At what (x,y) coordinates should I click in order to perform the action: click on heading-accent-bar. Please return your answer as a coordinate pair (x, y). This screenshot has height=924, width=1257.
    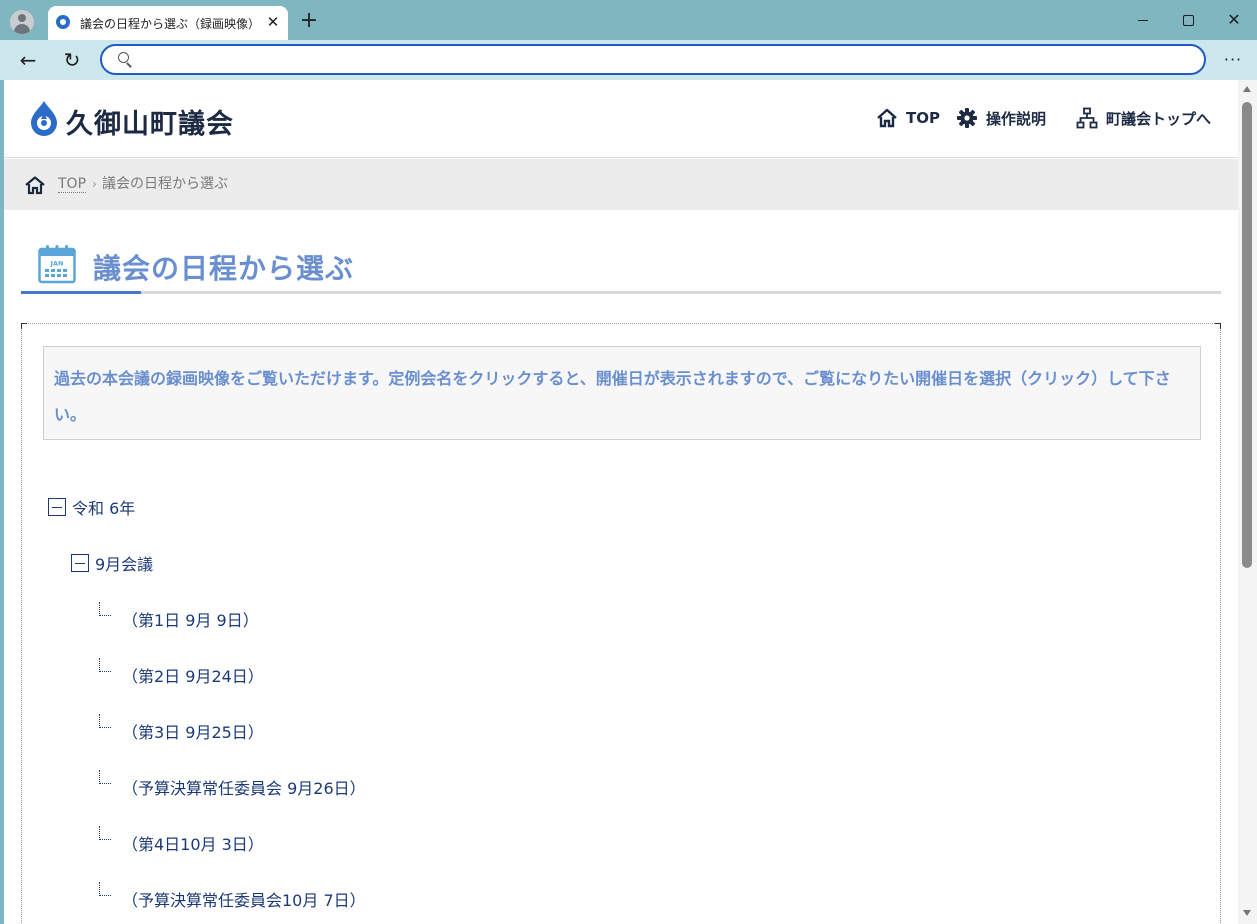
    Looking at the image, I should click on (81, 292).